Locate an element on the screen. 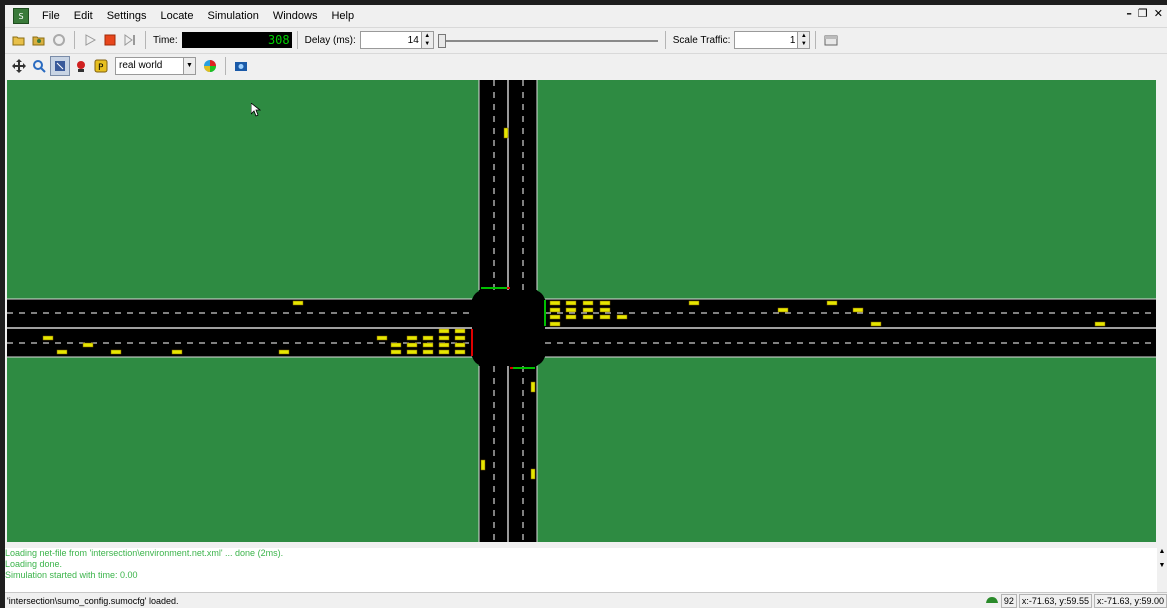 The image size is (1167, 608). zoom-icon is located at coordinates (39, 66).